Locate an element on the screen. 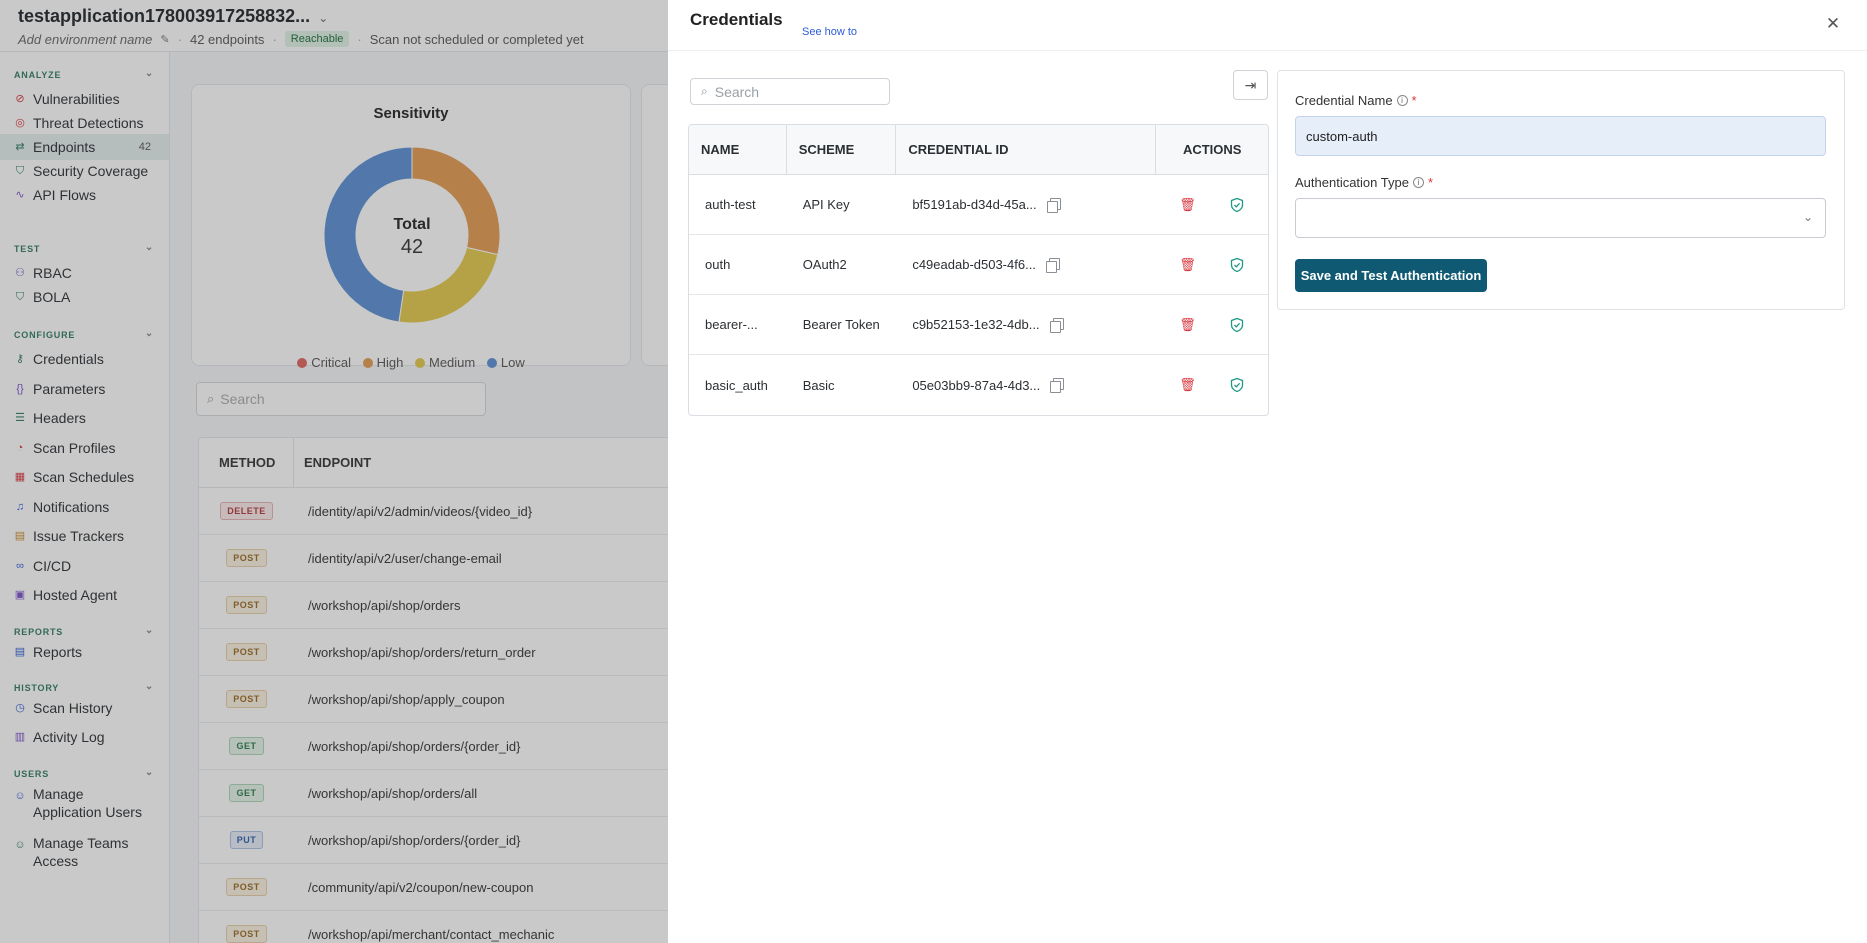  save-and-test-button: Save and Test Authentication is located at coordinates (1391, 275).